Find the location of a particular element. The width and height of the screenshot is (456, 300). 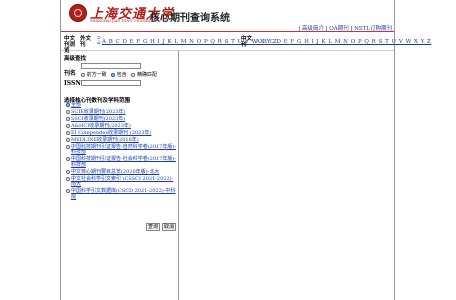

category-option: SCIE收录期刊(2023年) is located at coordinates (121, 112).